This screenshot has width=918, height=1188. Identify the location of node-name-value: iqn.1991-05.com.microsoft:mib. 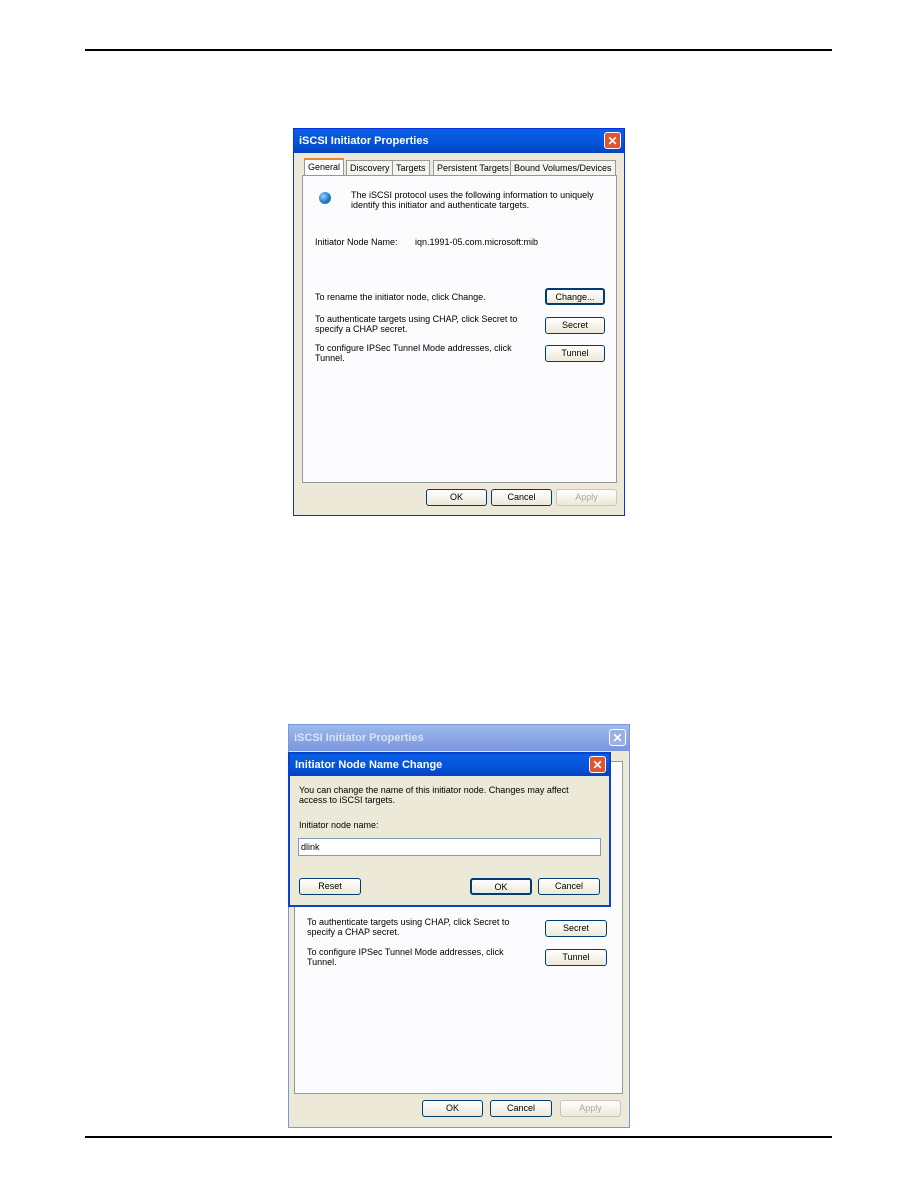
(477, 242).